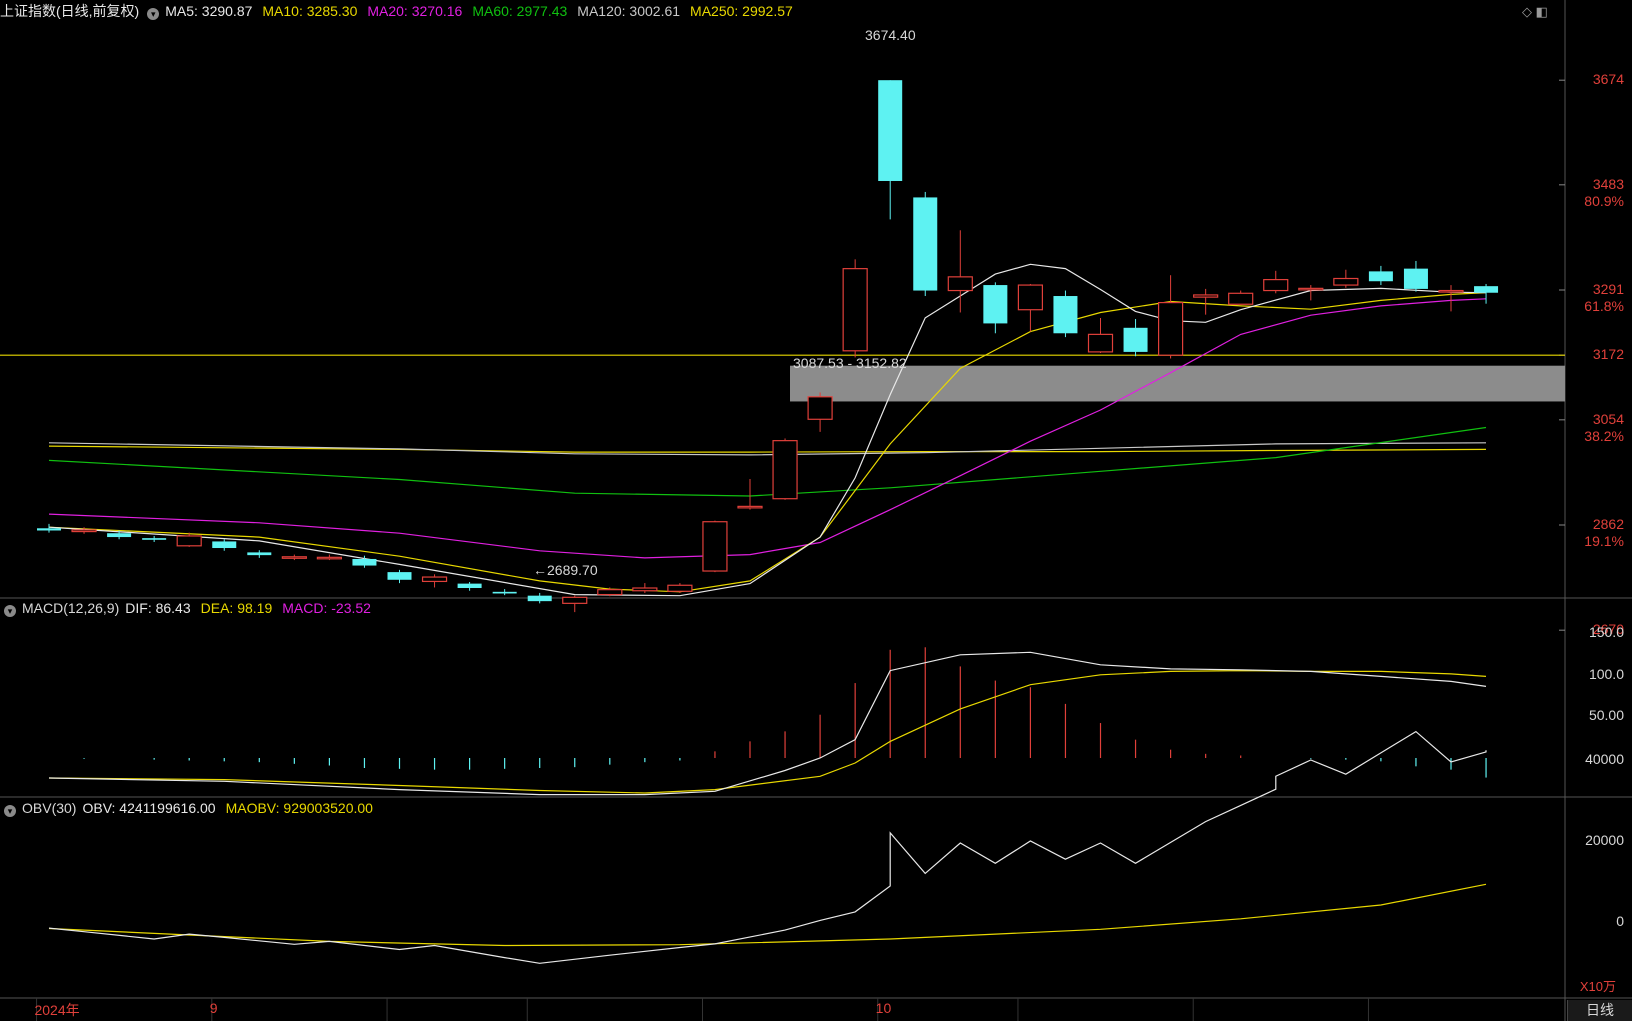 The image size is (1632, 1021). I want to click on timeframe-button: 日线, so click(1599, 1010).